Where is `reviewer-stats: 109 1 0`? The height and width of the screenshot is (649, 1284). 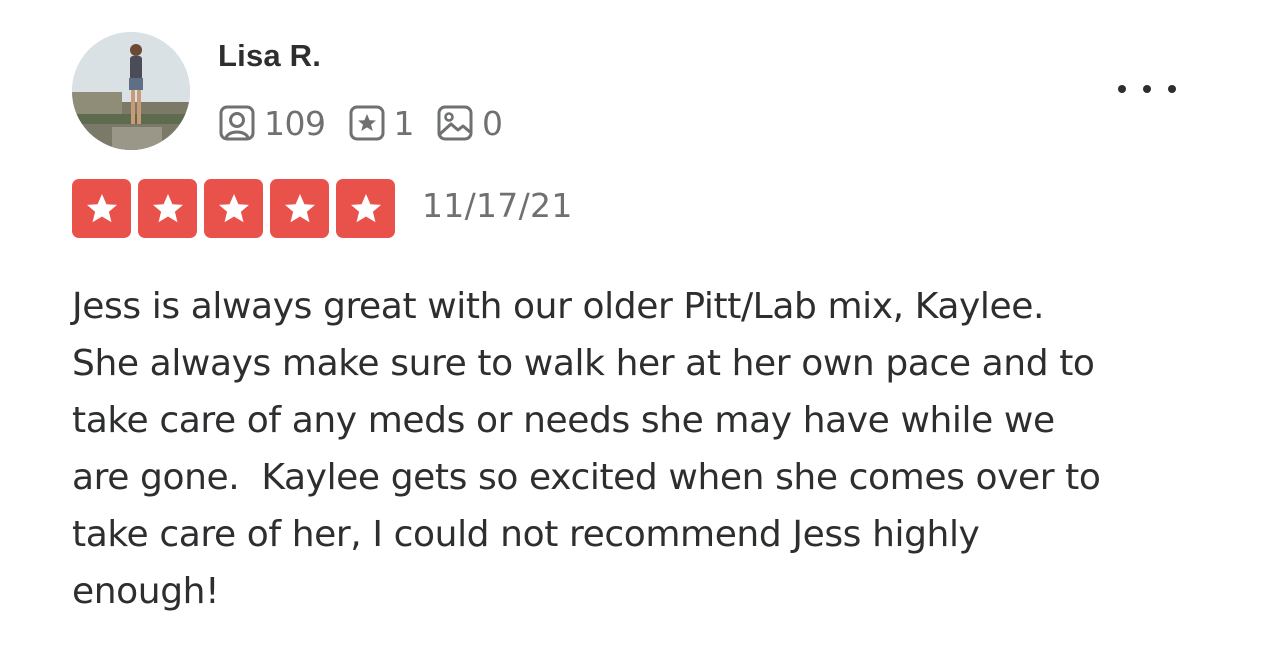 reviewer-stats: 109 1 0 is located at coordinates (371, 123).